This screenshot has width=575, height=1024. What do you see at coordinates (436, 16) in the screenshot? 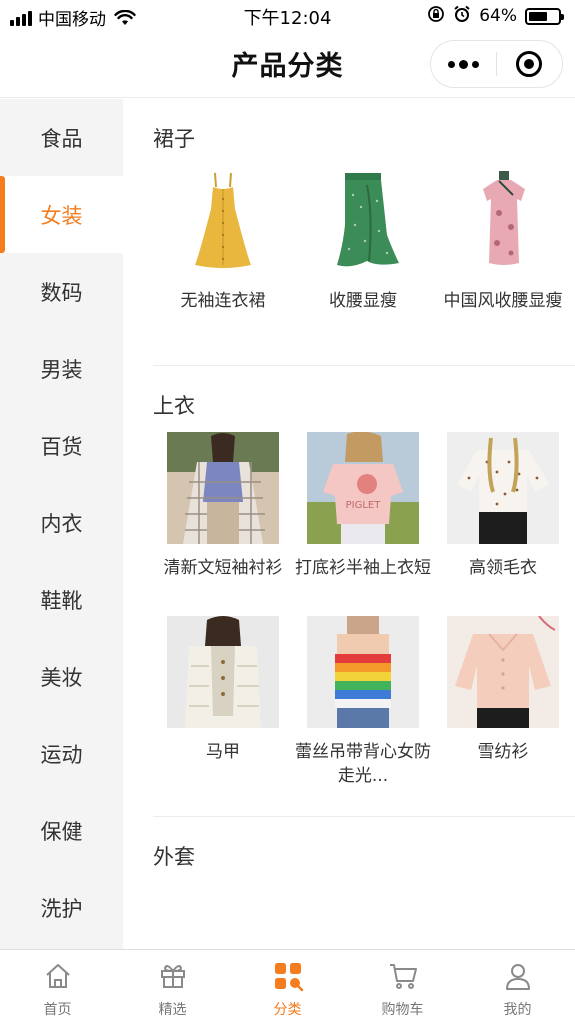
I see `rotation-lock-icon` at bounding box center [436, 16].